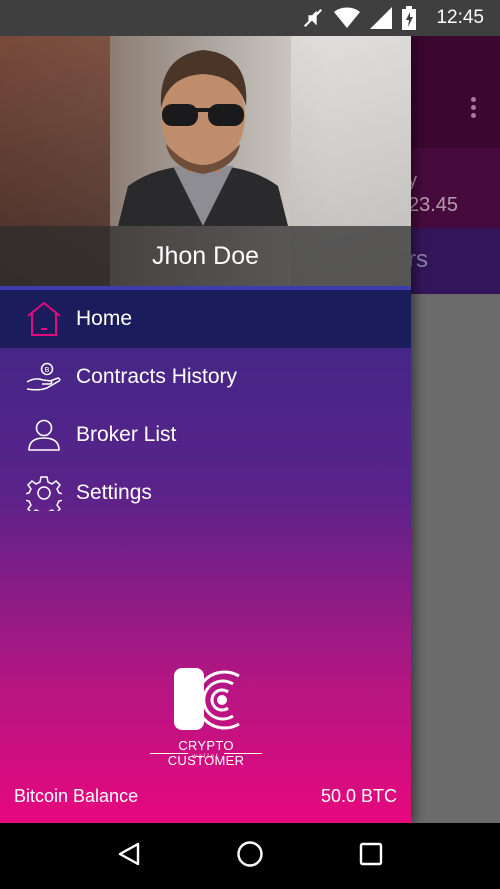  What do you see at coordinates (206, 757) in the screenshot?
I see `logo-subtitle: wallet` at bounding box center [206, 757].